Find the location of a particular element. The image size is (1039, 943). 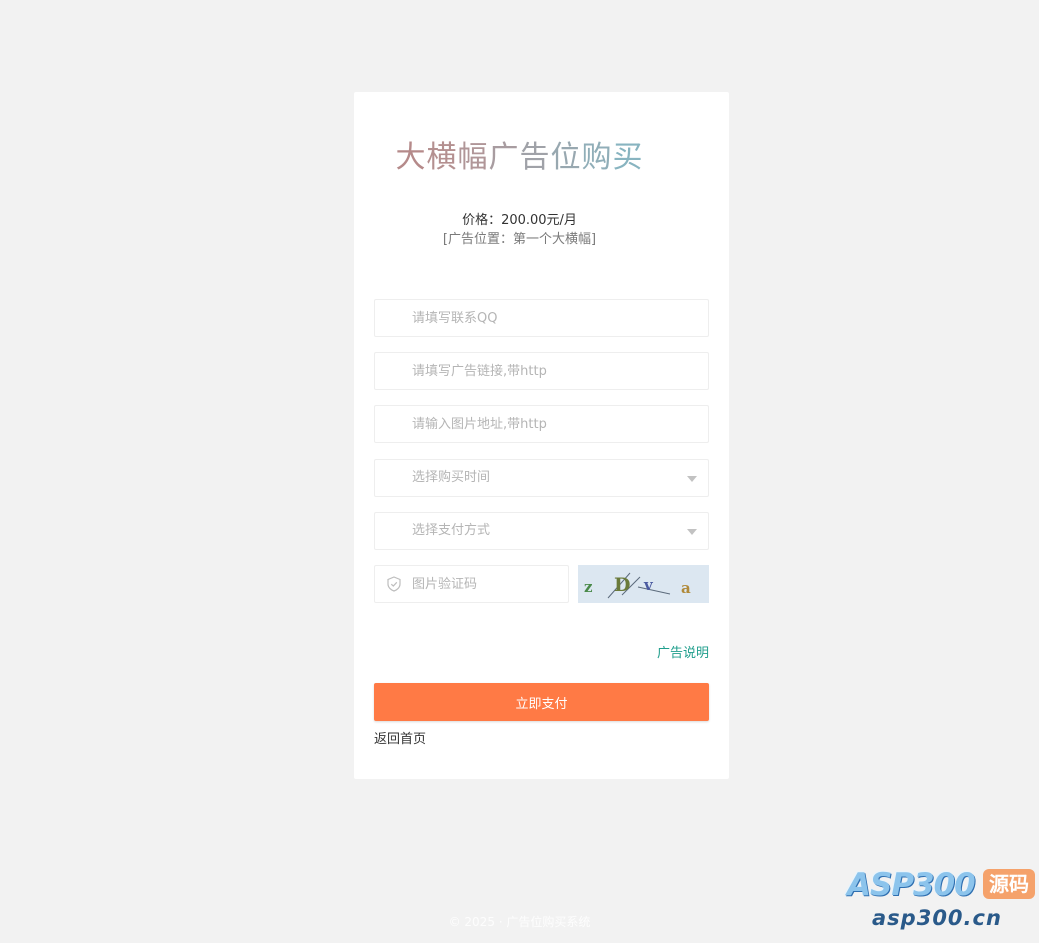

qq-field is located at coordinates (541, 318).